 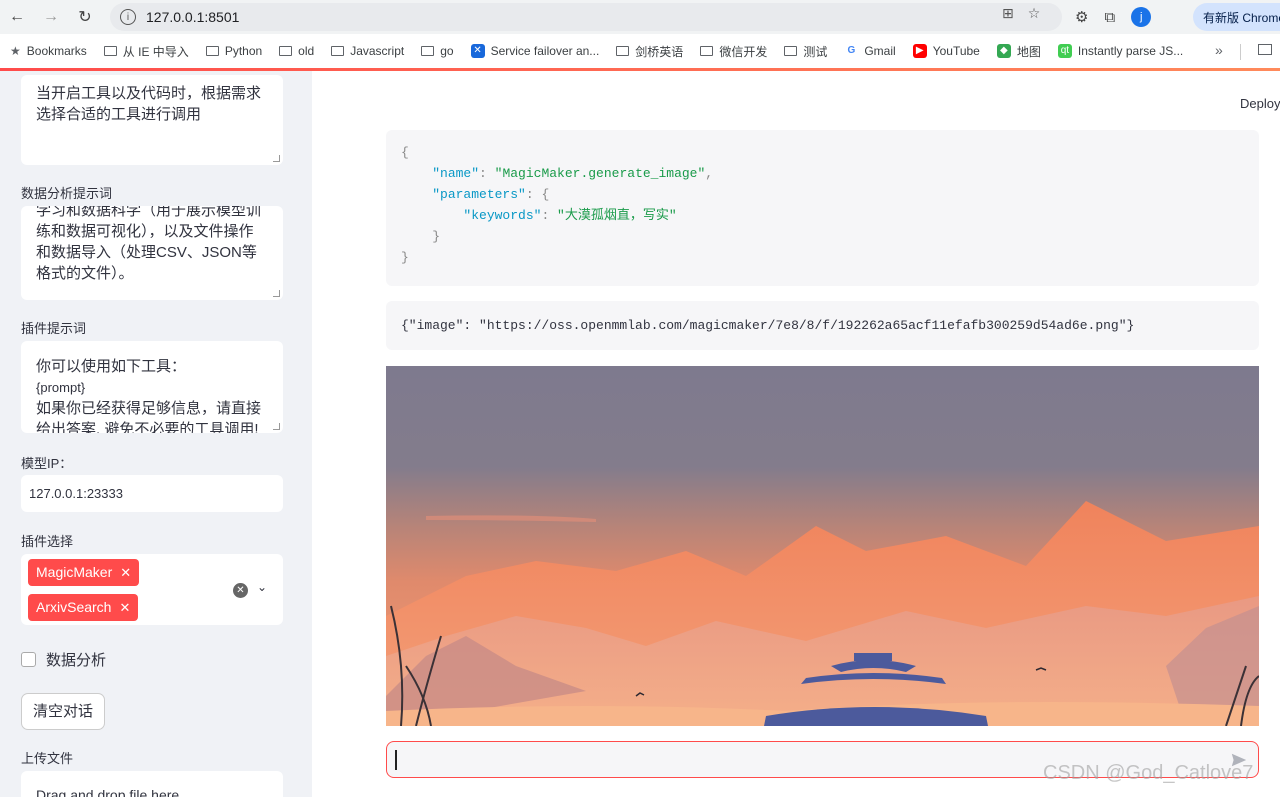 I want to click on translate-icon: ⊞, so click(x=1008, y=13).